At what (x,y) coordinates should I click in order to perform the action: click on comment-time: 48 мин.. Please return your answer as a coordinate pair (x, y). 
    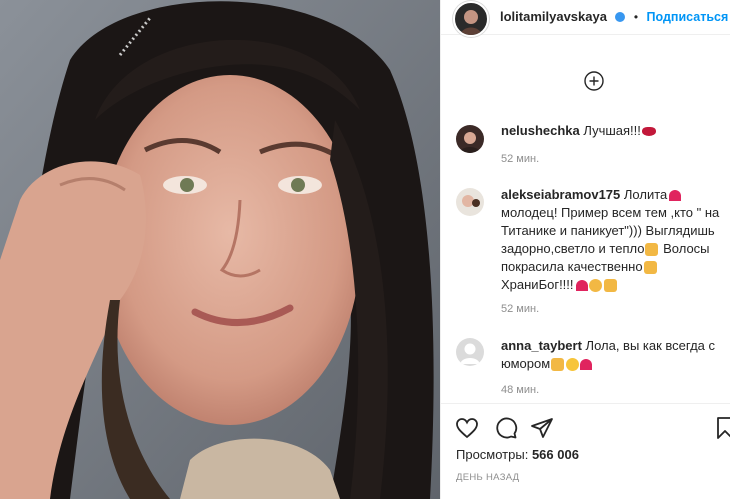
    Looking at the image, I should click on (520, 390).